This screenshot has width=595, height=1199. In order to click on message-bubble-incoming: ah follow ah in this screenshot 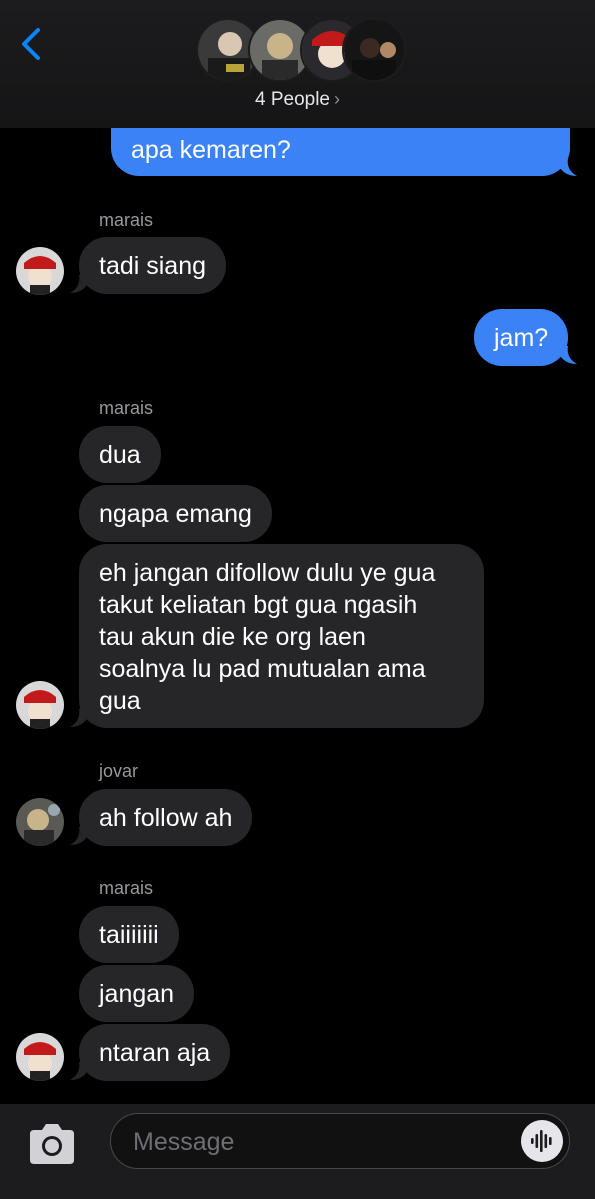, I will do `click(166, 817)`.